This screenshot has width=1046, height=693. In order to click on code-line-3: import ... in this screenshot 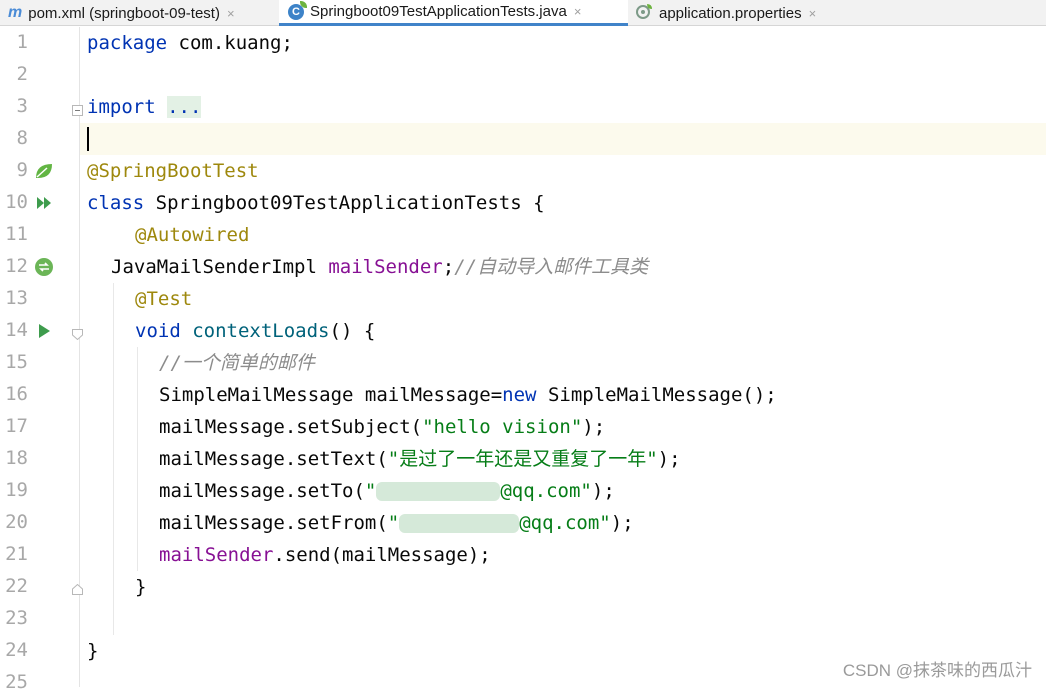, I will do `click(144, 107)`.